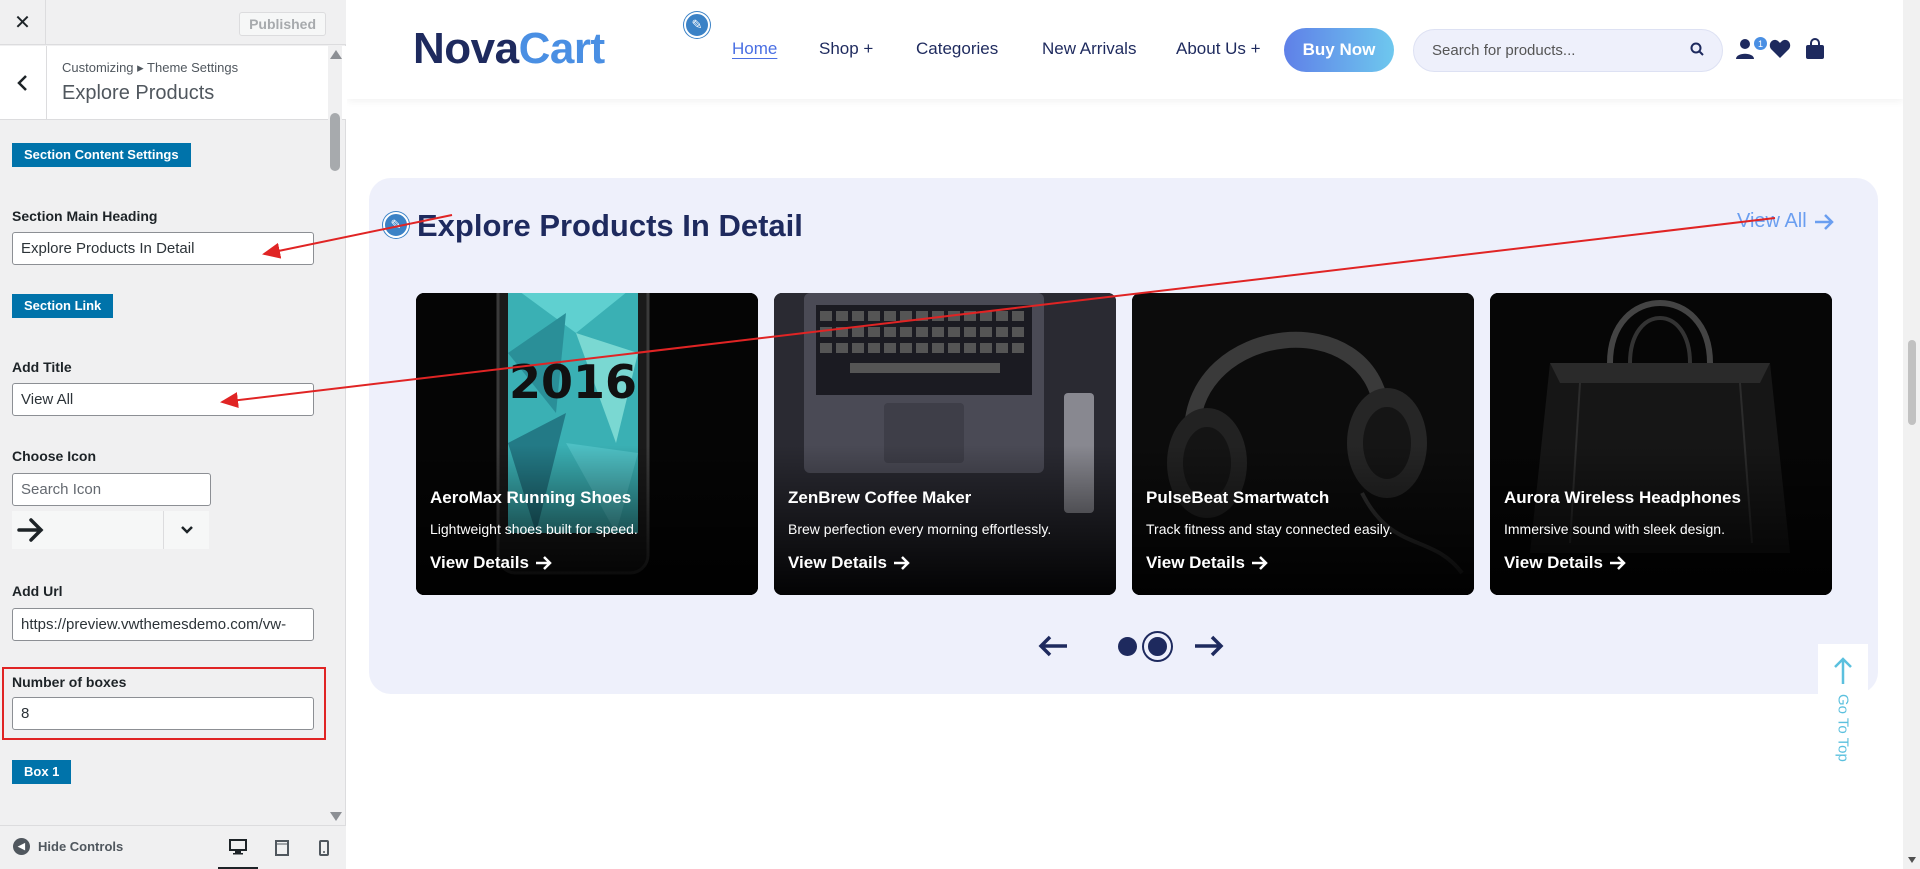 The height and width of the screenshot is (869, 1920). I want to click on hide-controls-button: ◀ Hide Controls, so click(68, 846).